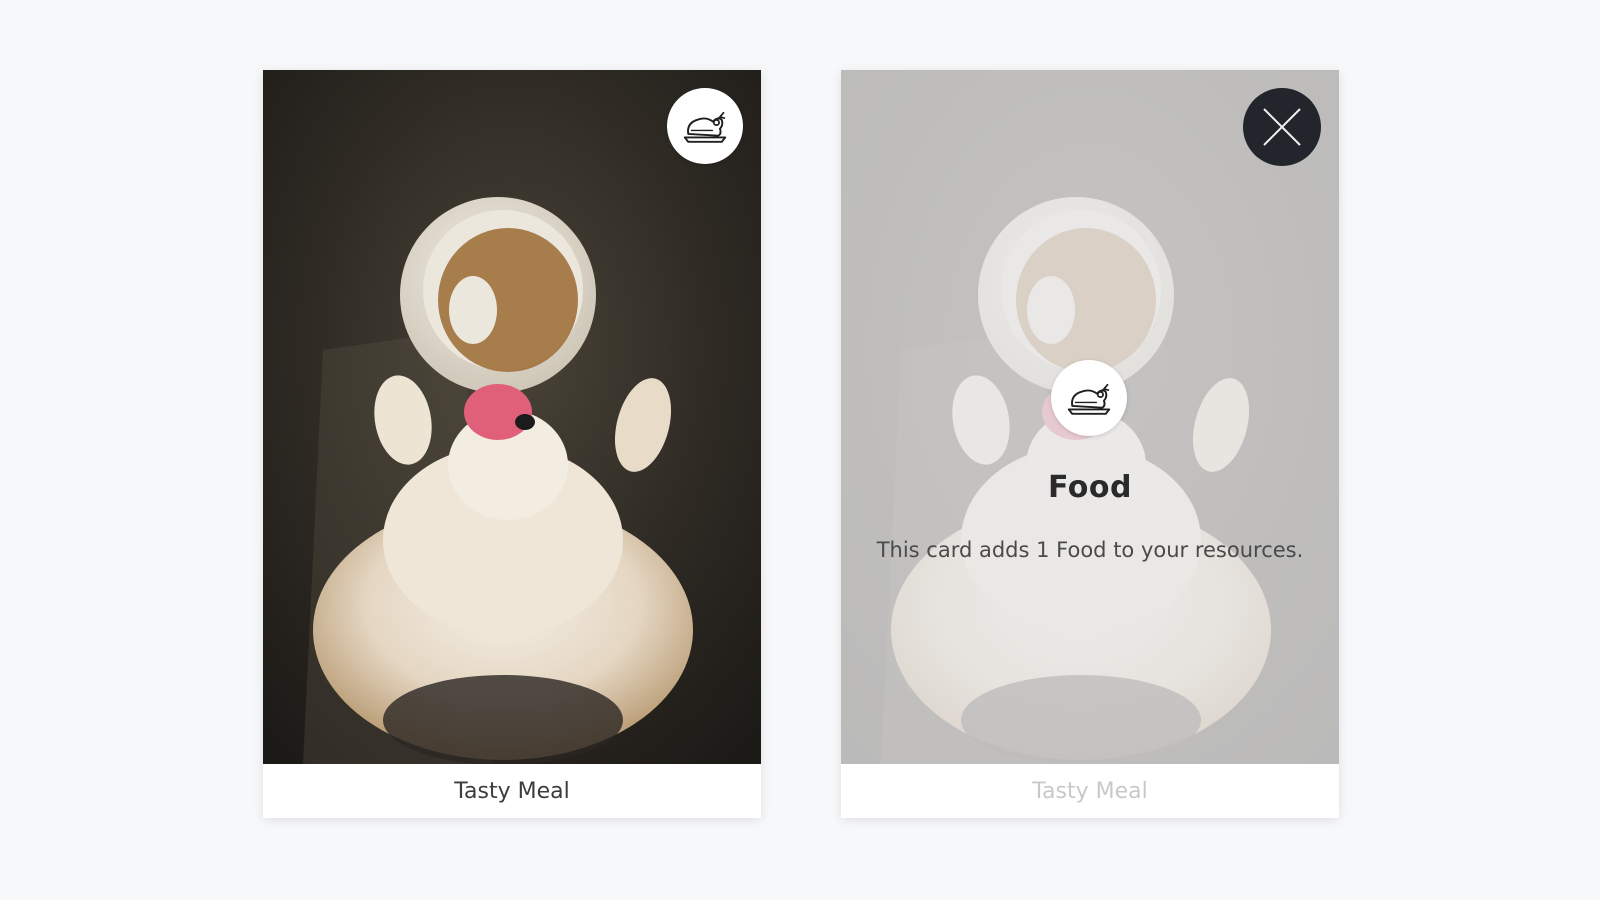  Describe the element at coordinates (1090, 550) in the screenshot. I see `card-description: This card adds 1 Food to your resources.` at that location.